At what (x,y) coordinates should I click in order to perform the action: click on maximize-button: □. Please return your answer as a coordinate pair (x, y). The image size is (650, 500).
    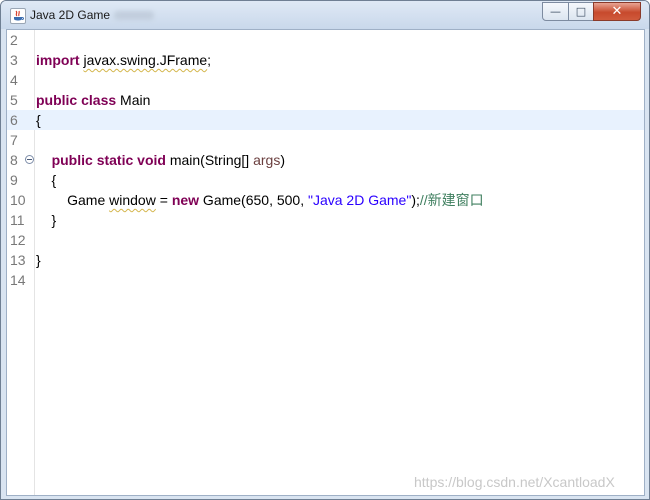
    Looking at the image, I should click on (581, 11).